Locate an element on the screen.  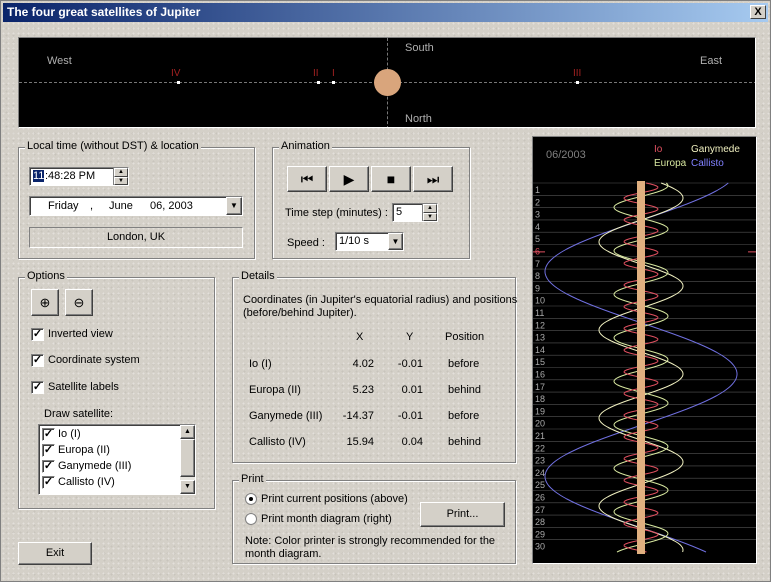
stop-button: ■ is located at coordinates (391, 179).